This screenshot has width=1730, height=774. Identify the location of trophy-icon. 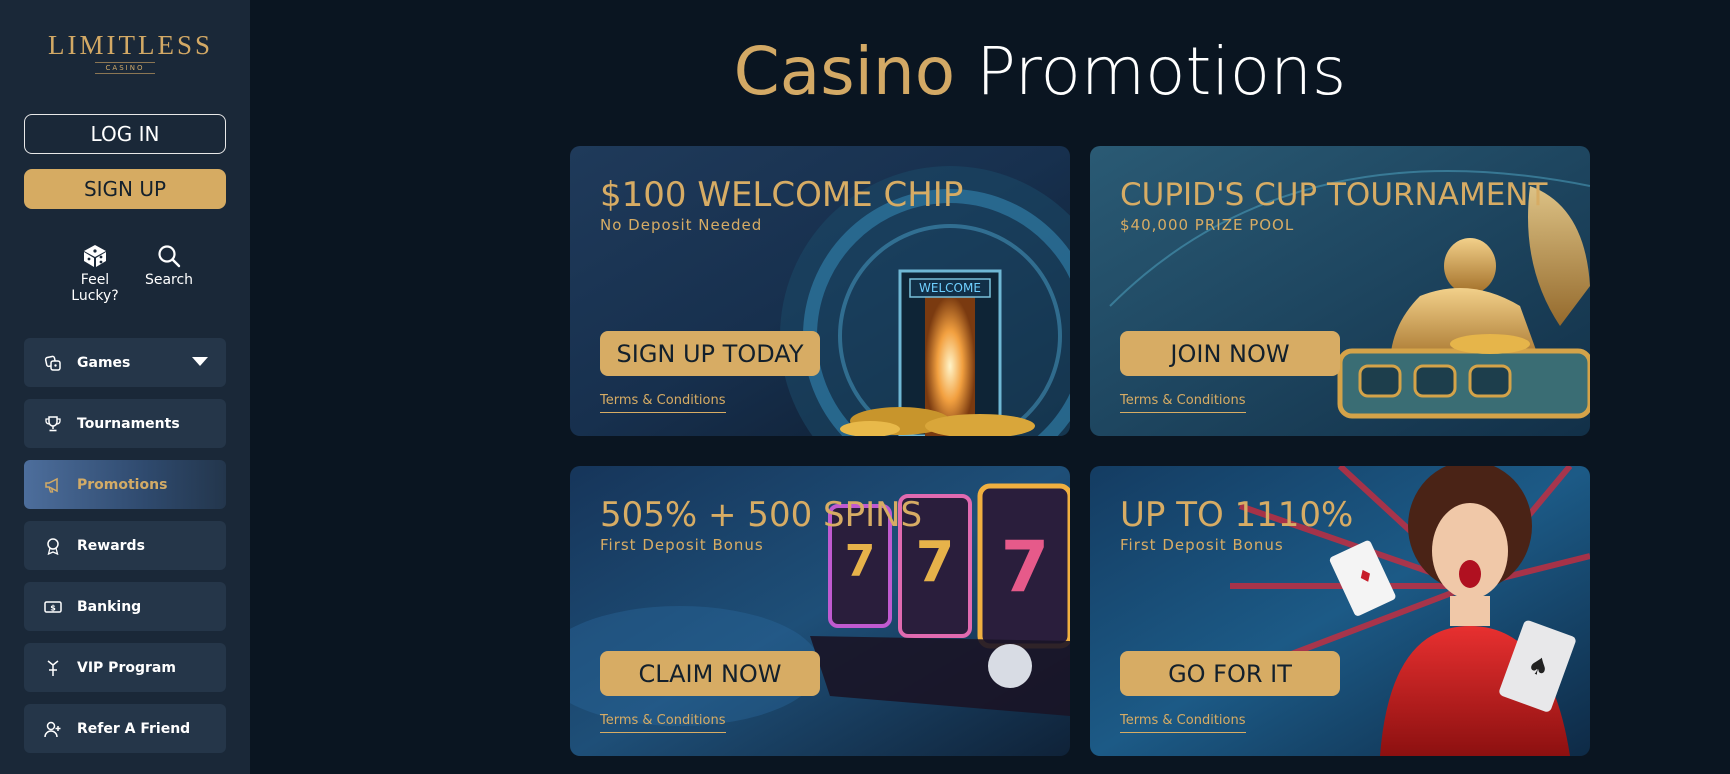
(53, 424).